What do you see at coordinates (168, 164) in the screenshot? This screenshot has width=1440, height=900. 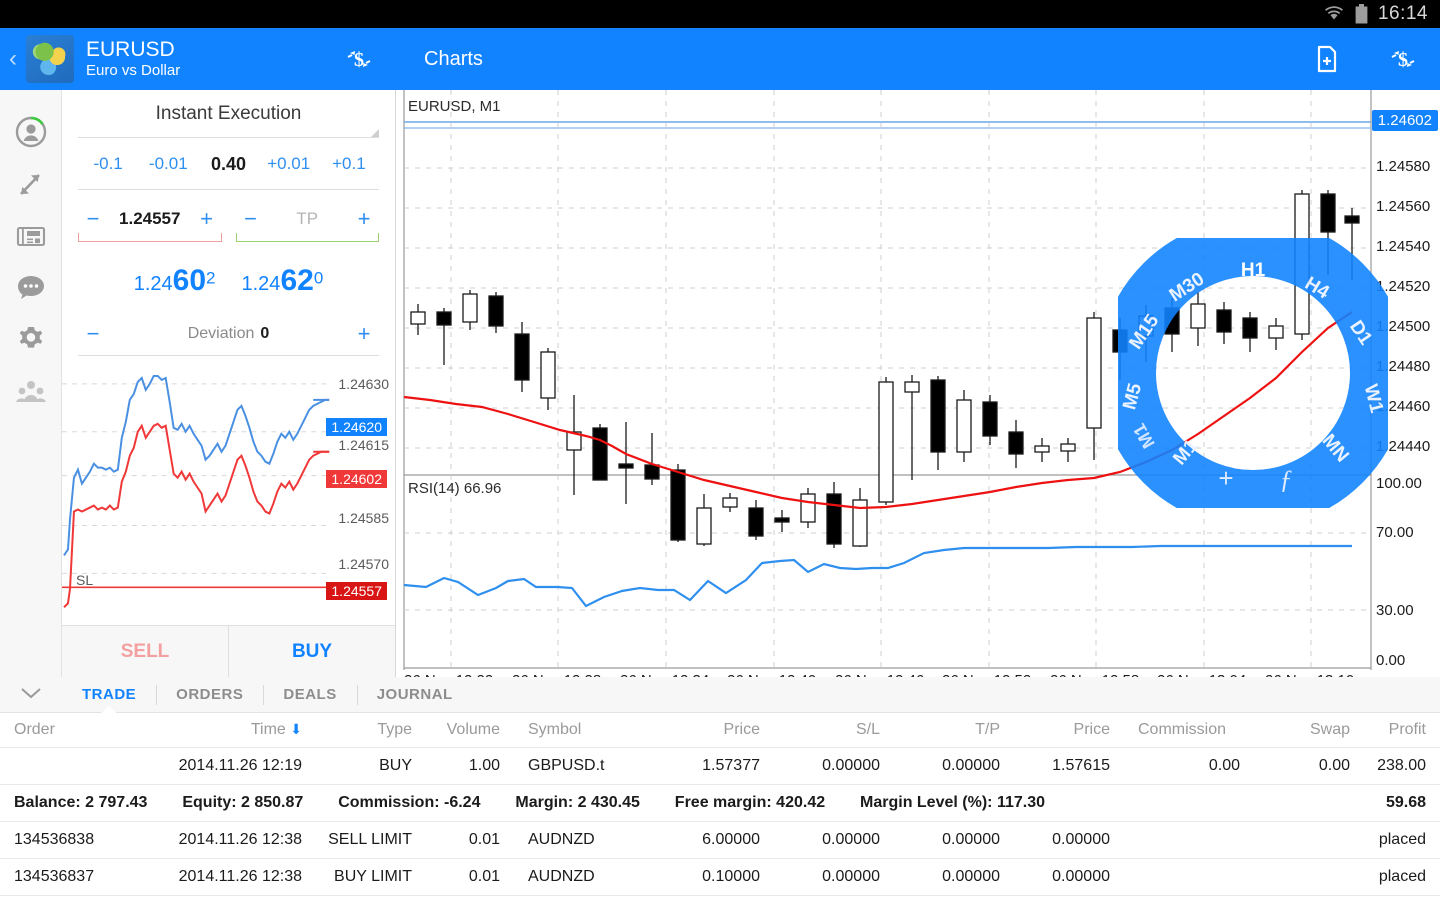 I see `volume-minus-001: -0.01` at bounding box center [168, 164].